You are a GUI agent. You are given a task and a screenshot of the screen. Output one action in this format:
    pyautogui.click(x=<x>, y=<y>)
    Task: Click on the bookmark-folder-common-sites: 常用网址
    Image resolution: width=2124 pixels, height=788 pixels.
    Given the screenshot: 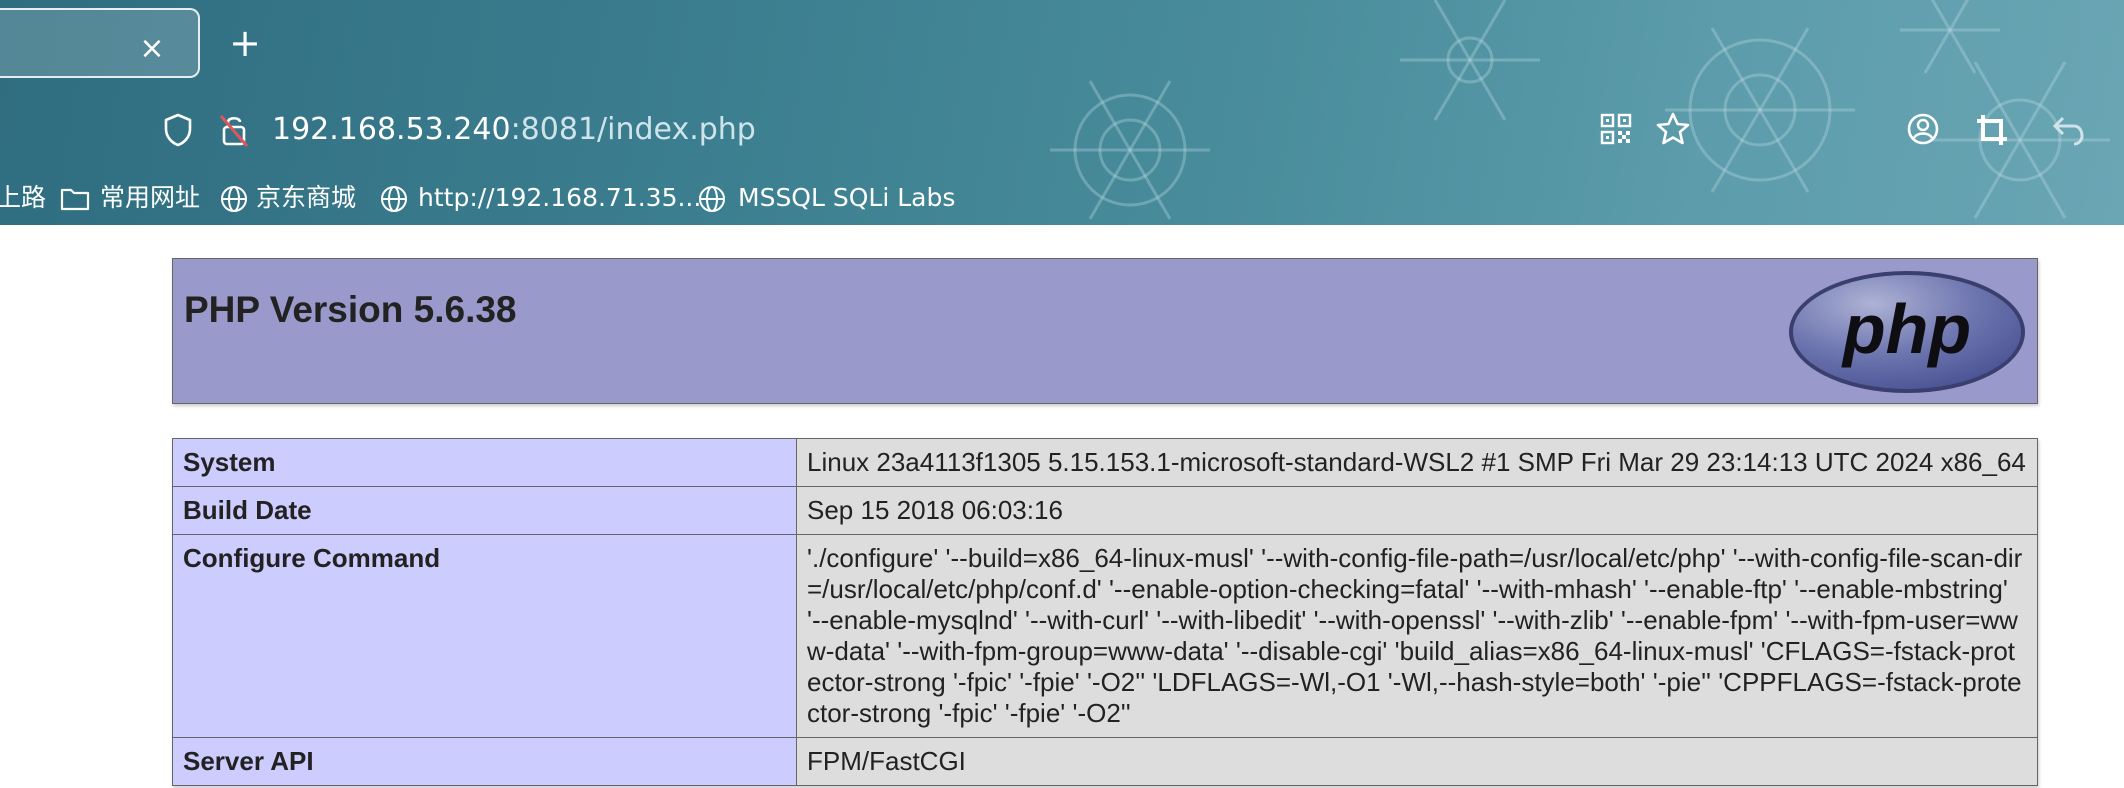 What is the action you would take?
    pyautogui.click(x=130, y=198)
    